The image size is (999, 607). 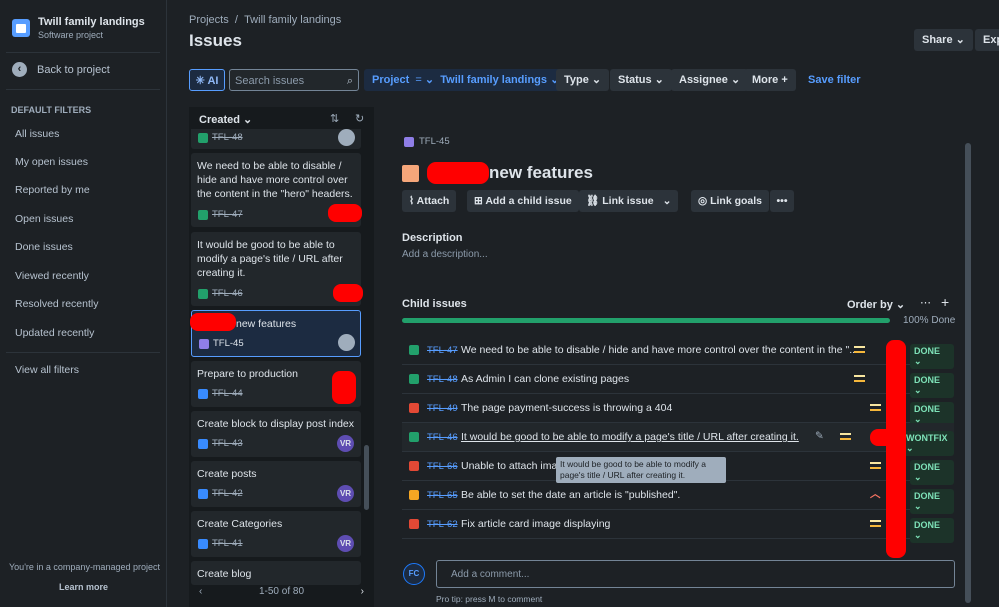 I want to click on child-key: TFL-48, so click(x=444, y=379).